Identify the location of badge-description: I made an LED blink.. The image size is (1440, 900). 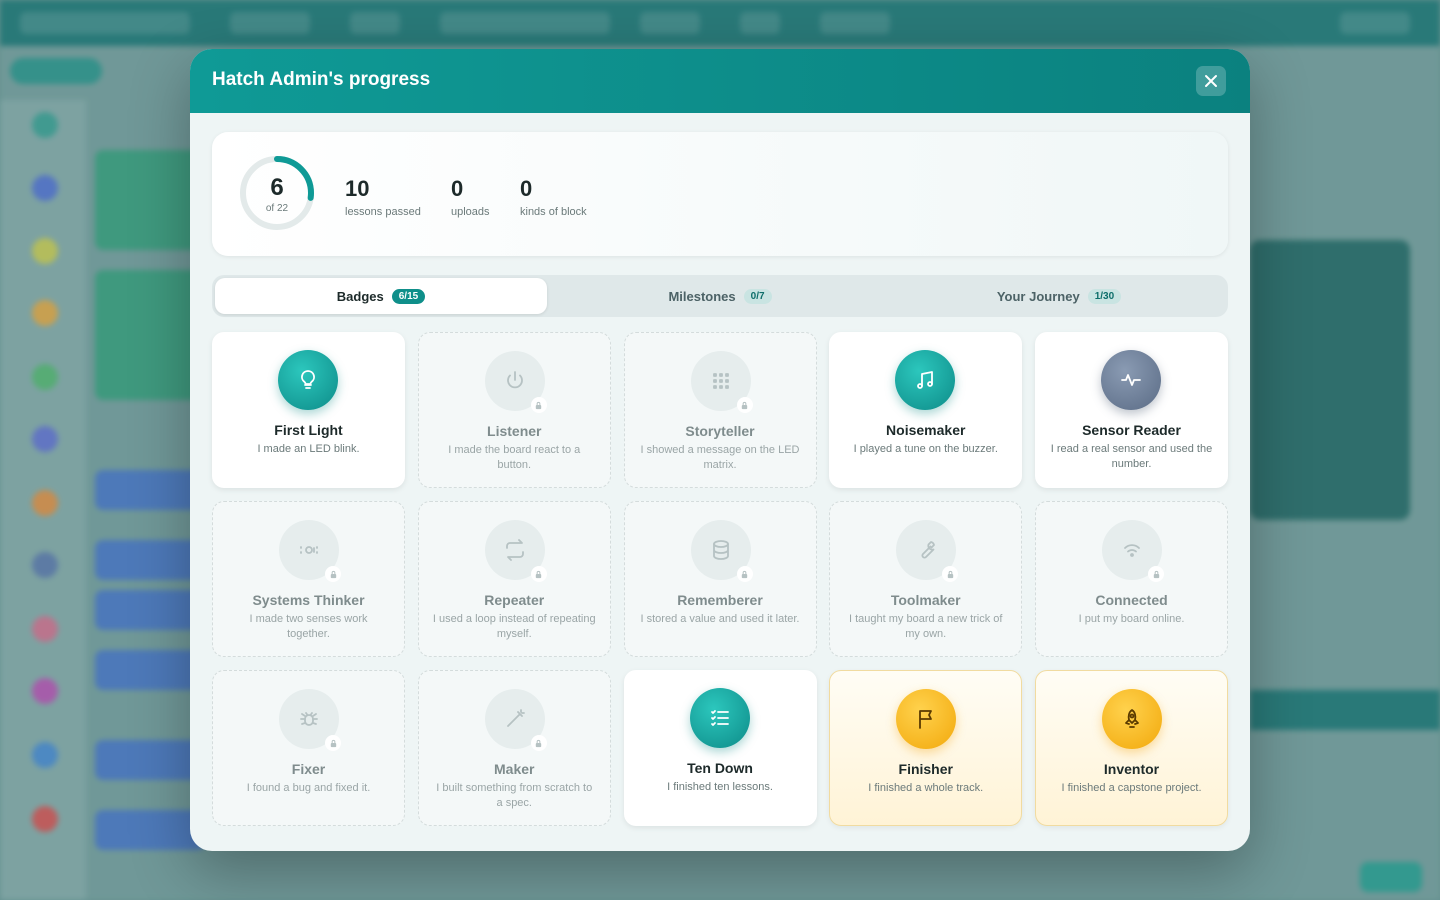
(308, 449).